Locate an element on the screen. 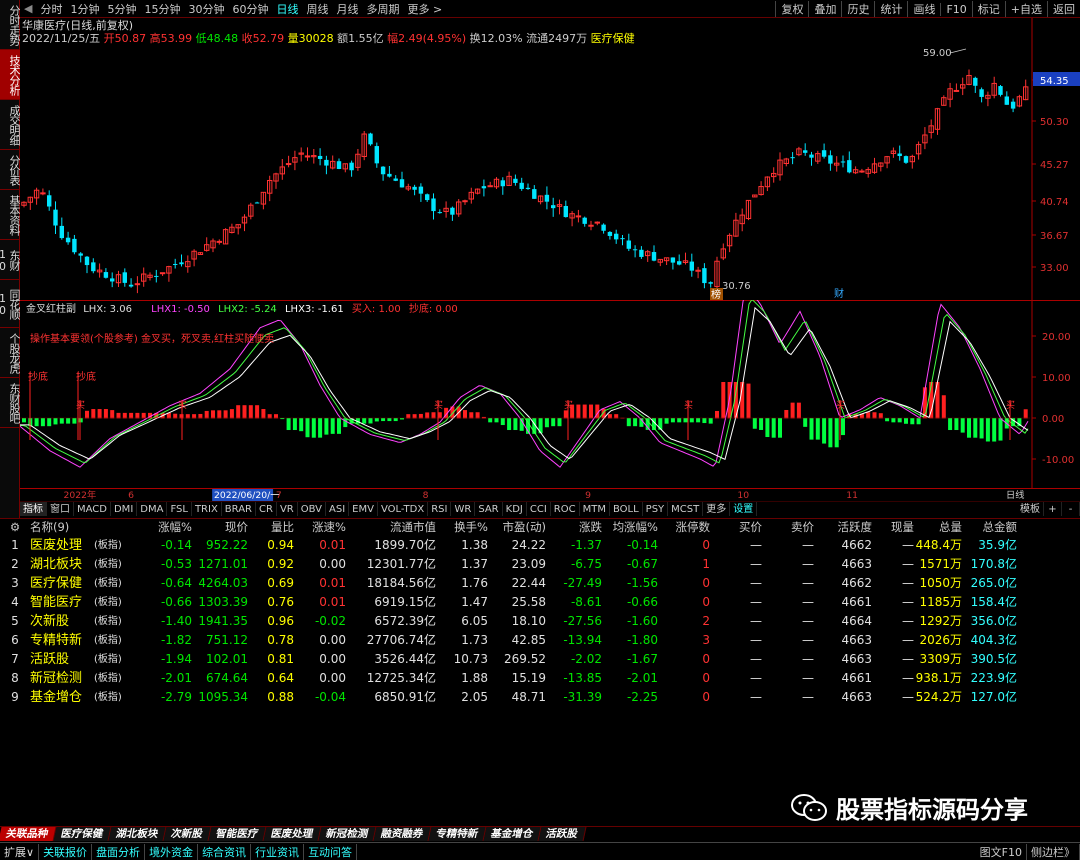 The height and width of the screenshot is (860, 1080). ind-tab-cci: CCI is located at coordinates (539, 509).